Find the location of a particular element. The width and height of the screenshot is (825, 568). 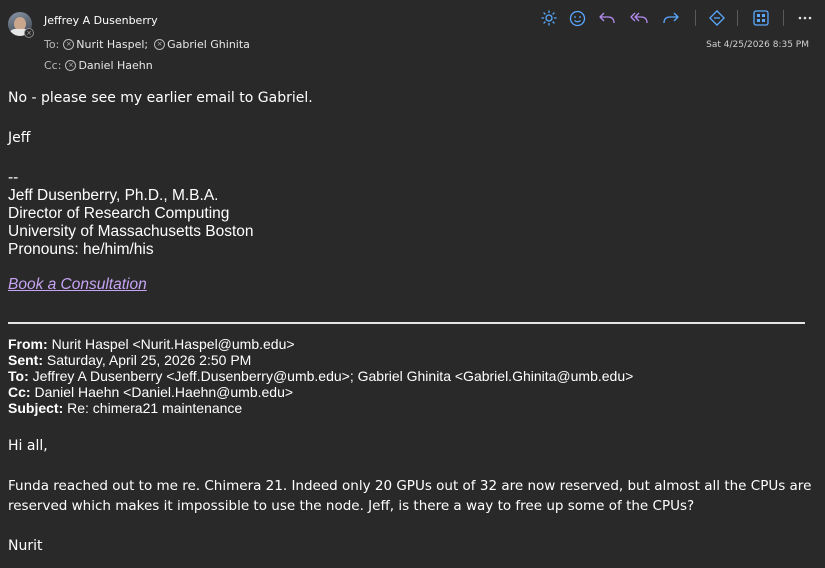

to-recipient: × Nurit Haspel; is located at coordinates (105, 44).